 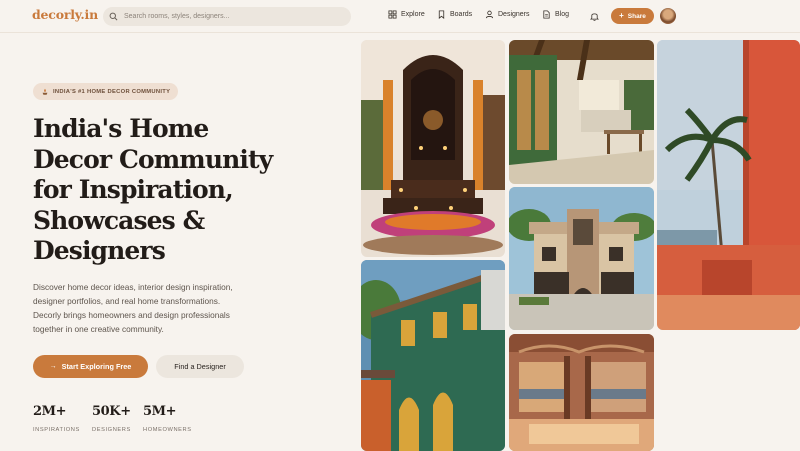 I want to click on nav-designers: Designers, so click(x=507, y=14).